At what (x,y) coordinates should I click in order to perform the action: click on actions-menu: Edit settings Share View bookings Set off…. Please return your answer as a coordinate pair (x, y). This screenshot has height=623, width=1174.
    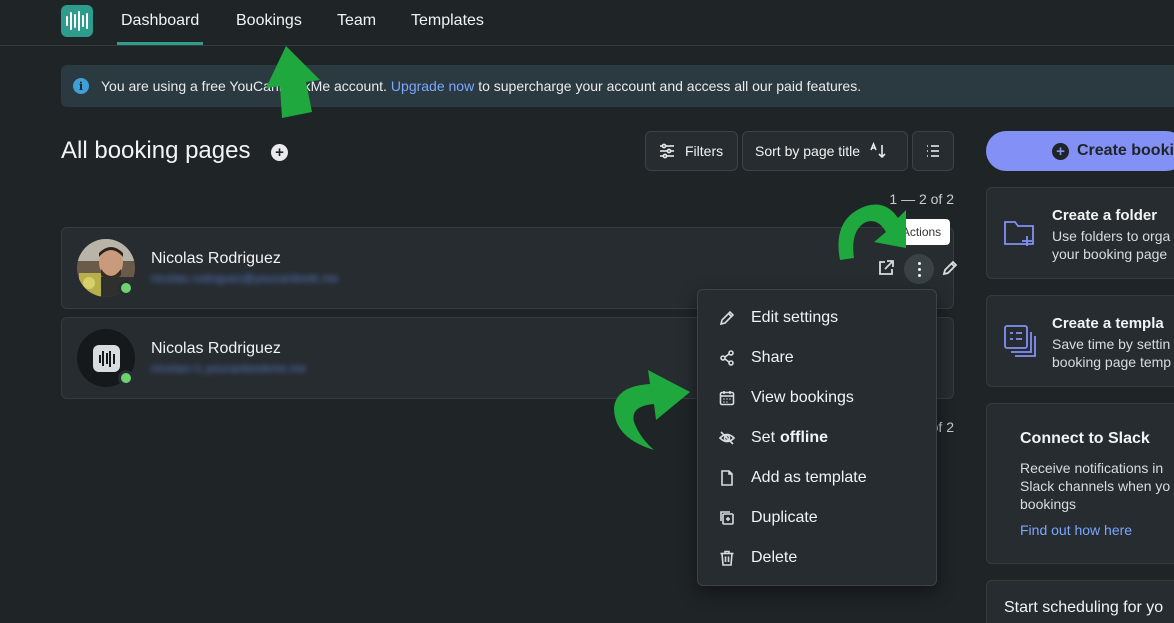
    Looking at the image, I should click on (817, 437).